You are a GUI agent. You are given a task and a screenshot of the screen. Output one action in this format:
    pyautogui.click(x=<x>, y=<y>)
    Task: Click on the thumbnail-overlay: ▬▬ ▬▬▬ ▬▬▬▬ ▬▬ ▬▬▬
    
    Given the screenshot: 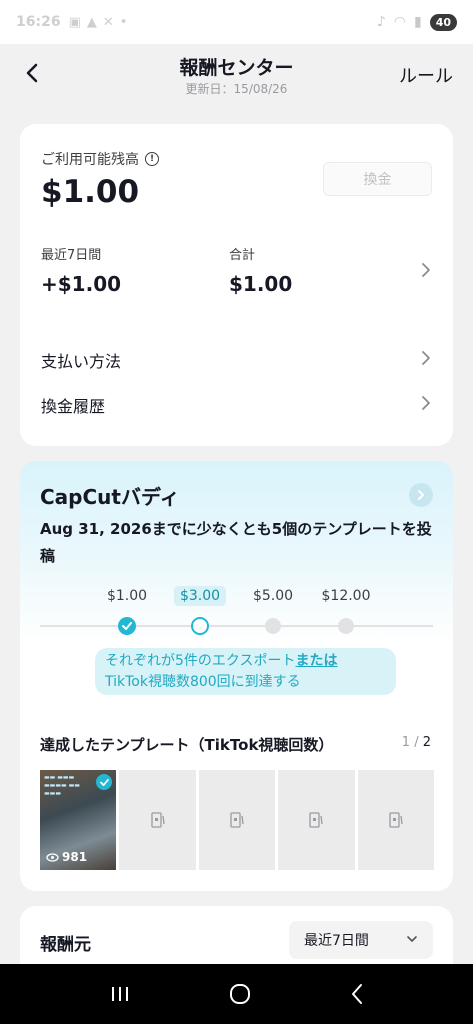 What is the action you would take?
    pyautogui.click(x=62, y=785)
    